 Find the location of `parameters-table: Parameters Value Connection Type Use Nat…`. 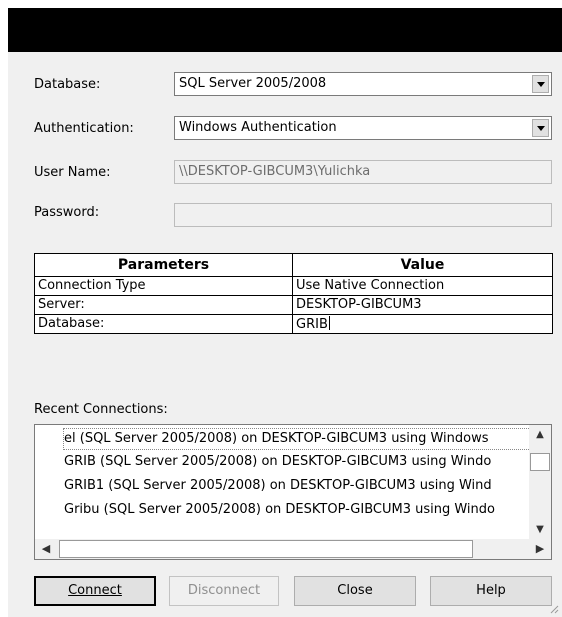

parameters-table: Parameters Value Connection Type Use Nat… is located at coordinates (293, 293).